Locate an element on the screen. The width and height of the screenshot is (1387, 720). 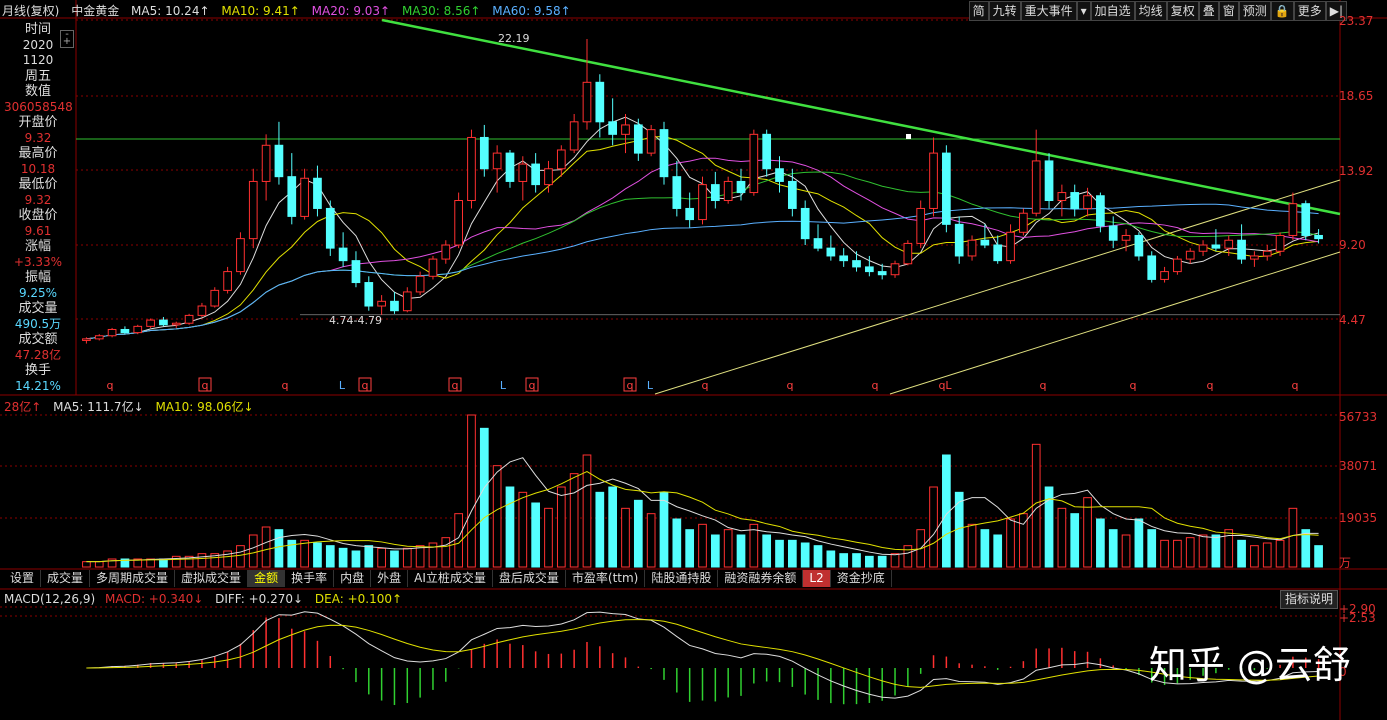
indicator-tab: 多周期成交量 is located at coordinates (133, 578).